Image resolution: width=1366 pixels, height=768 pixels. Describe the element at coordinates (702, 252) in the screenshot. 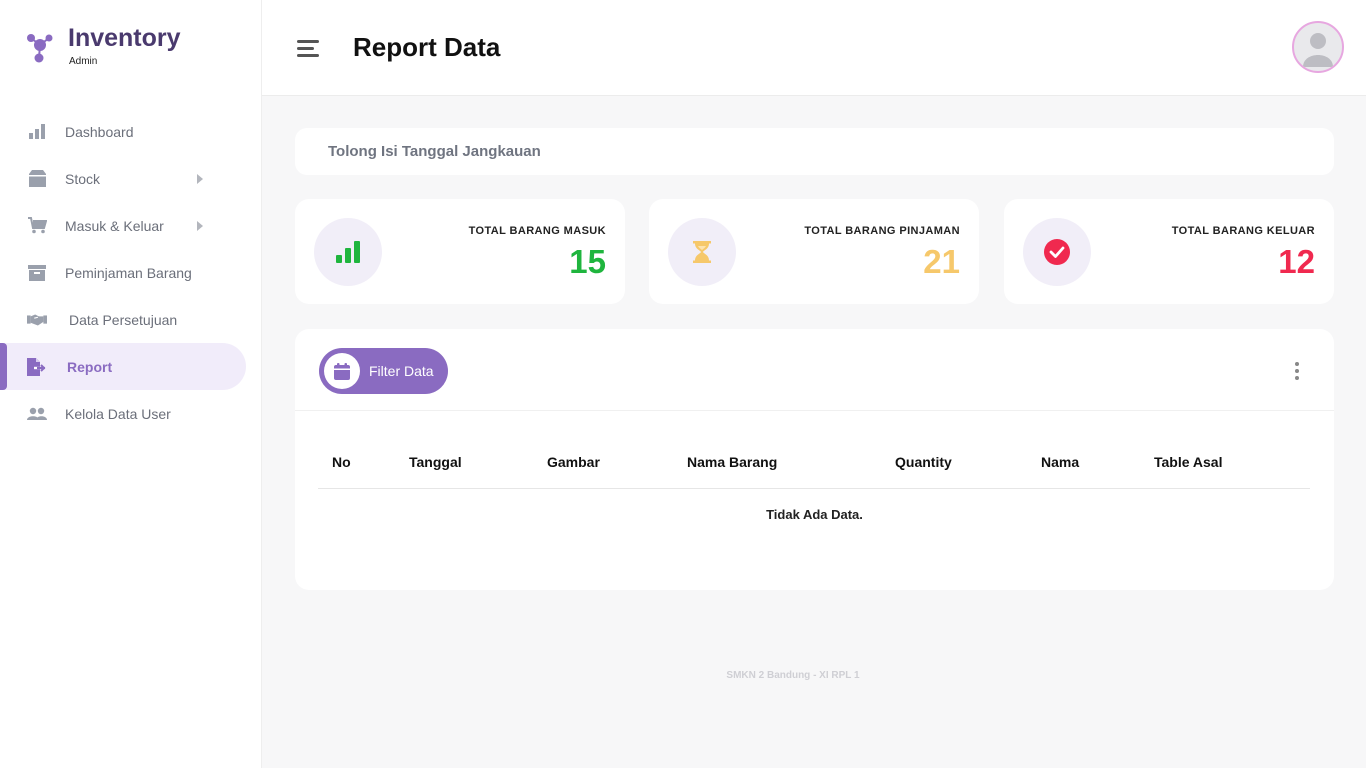

I see `hourglass-icon` at that location.